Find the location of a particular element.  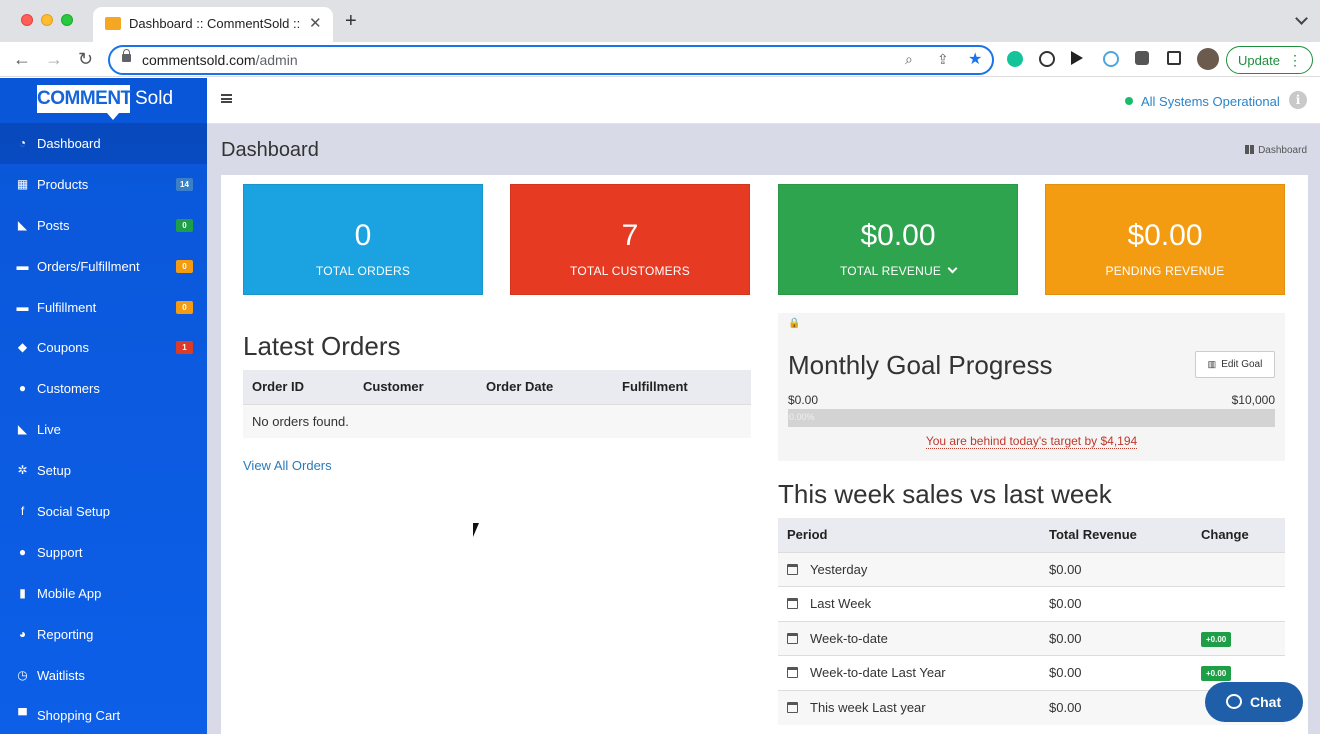

chat-label: Chat is located at coordinates (1266, 702).